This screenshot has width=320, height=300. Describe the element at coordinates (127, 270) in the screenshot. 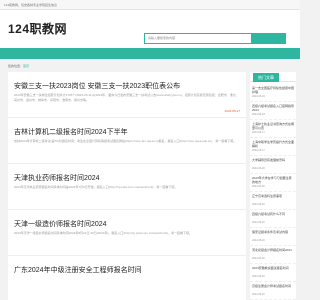

I see `article-title: 广东2024年中级注册安全工程师报名时间` at that location.